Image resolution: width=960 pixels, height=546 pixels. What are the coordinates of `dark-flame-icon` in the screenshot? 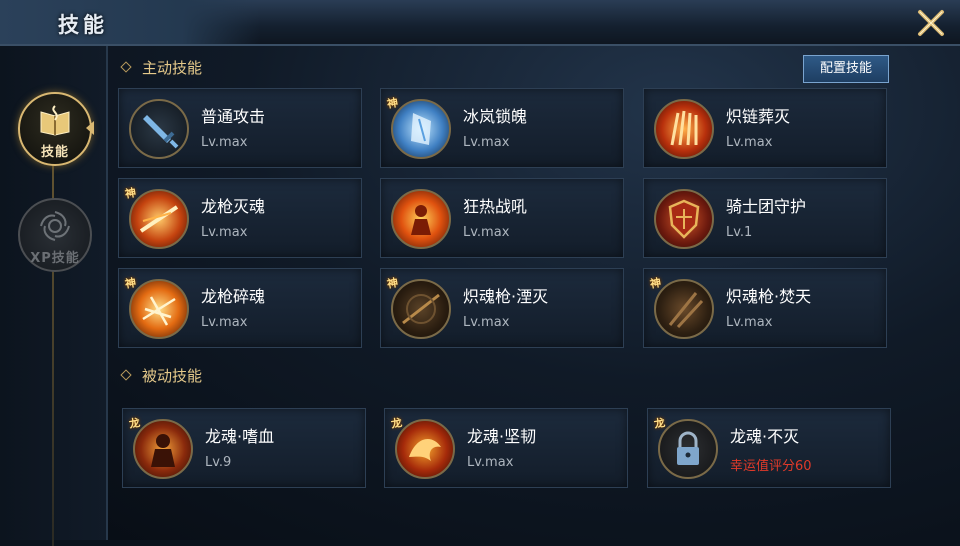 It's located at (684, 309).